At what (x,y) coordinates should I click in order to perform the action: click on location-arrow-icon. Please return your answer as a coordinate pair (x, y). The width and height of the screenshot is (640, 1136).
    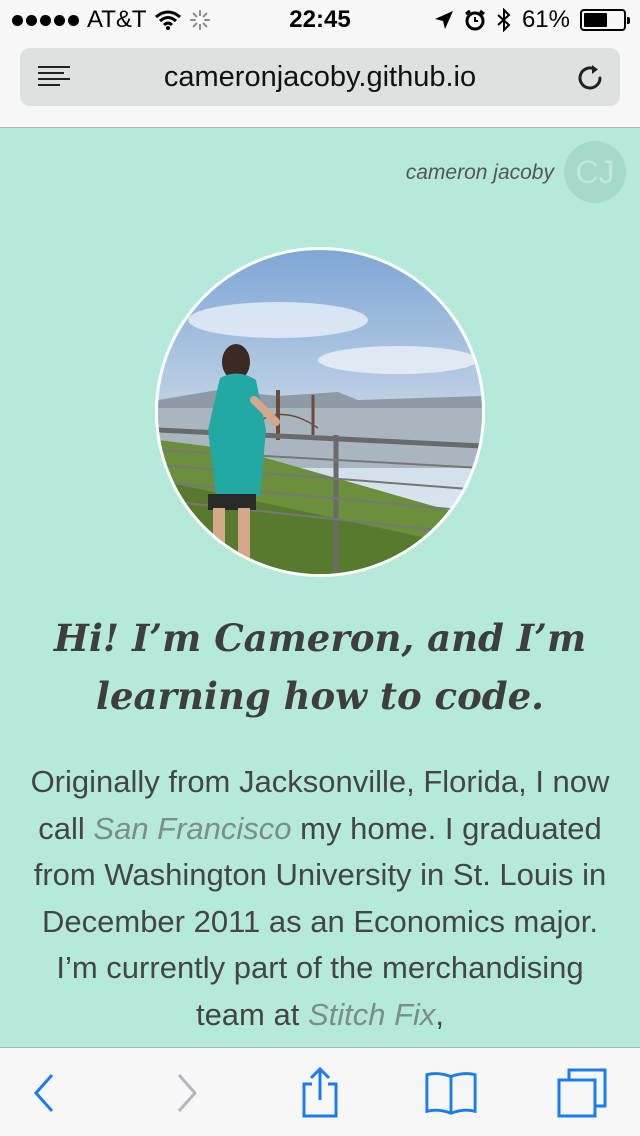
    Looking at the image, I should click on (443, 20).